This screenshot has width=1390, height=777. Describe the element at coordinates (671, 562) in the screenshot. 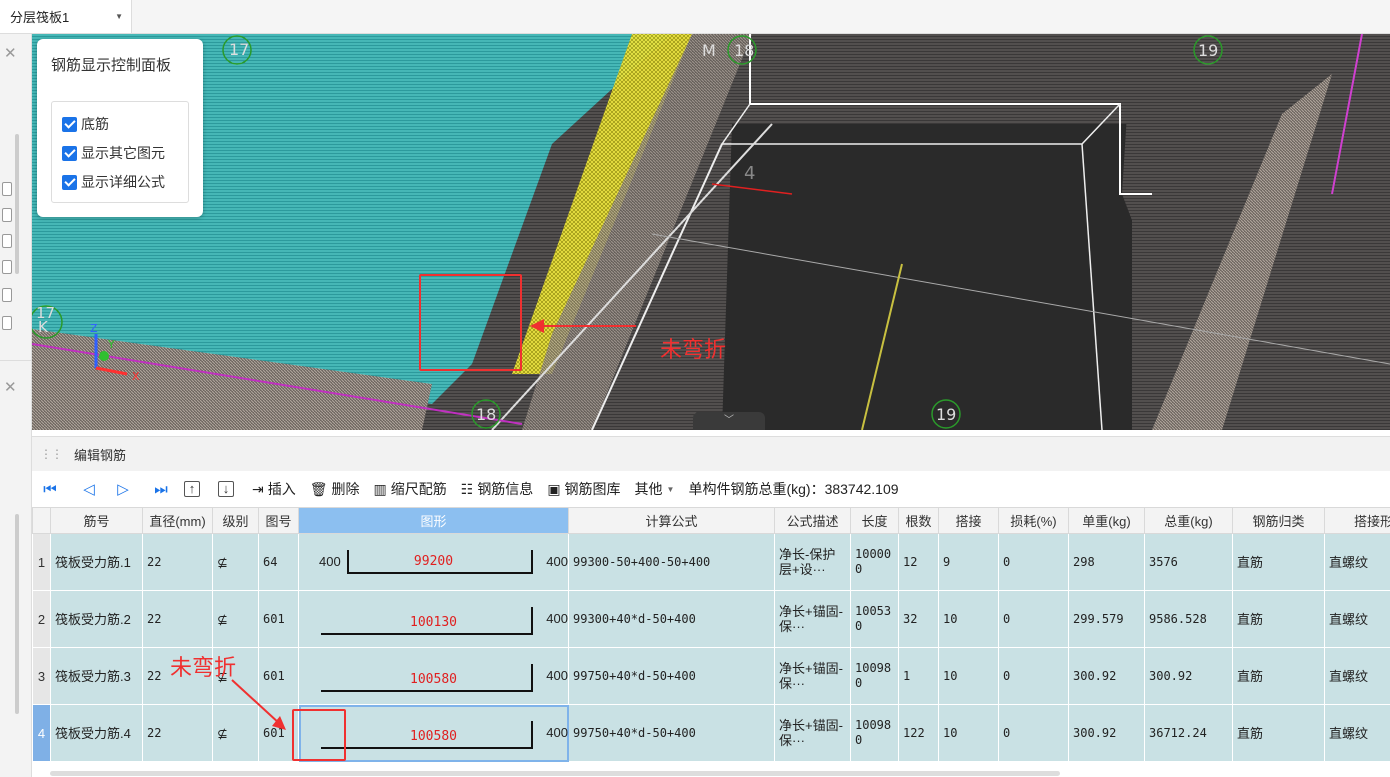

I see `cell-formula: 99300-50+400-50+400` at that location.